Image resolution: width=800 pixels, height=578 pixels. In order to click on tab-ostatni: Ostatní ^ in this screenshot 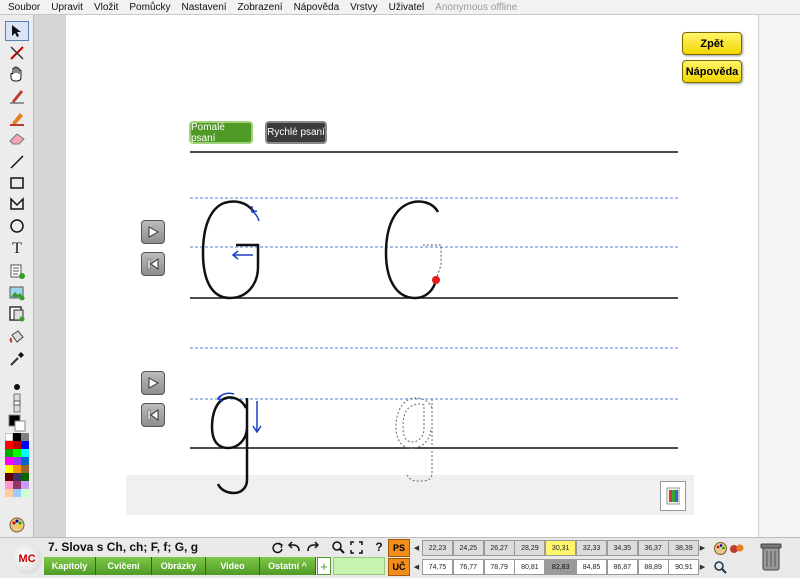, I will do `click(288, 566)`.